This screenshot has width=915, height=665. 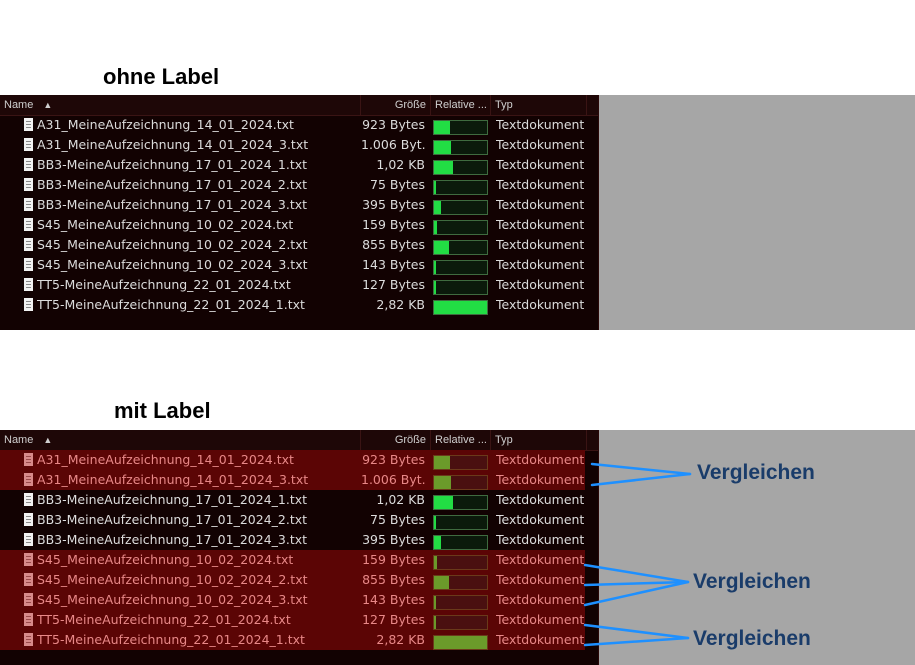 I want to click on file-name: BB3-MeineAufzeichnung_17_01_2024_1.txt, so click(x=172, y=164).